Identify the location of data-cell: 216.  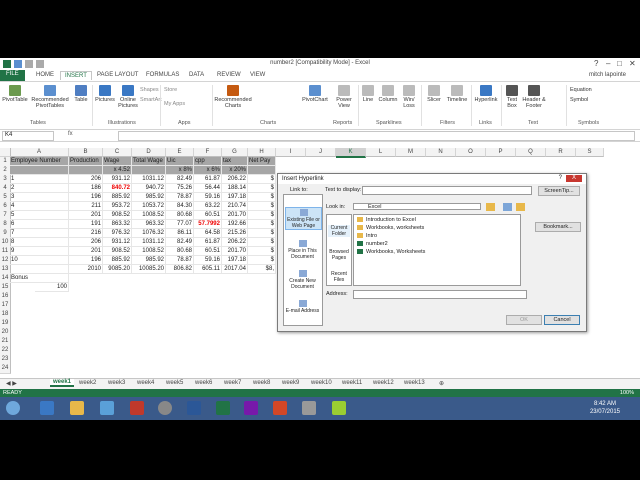
(86, 233).